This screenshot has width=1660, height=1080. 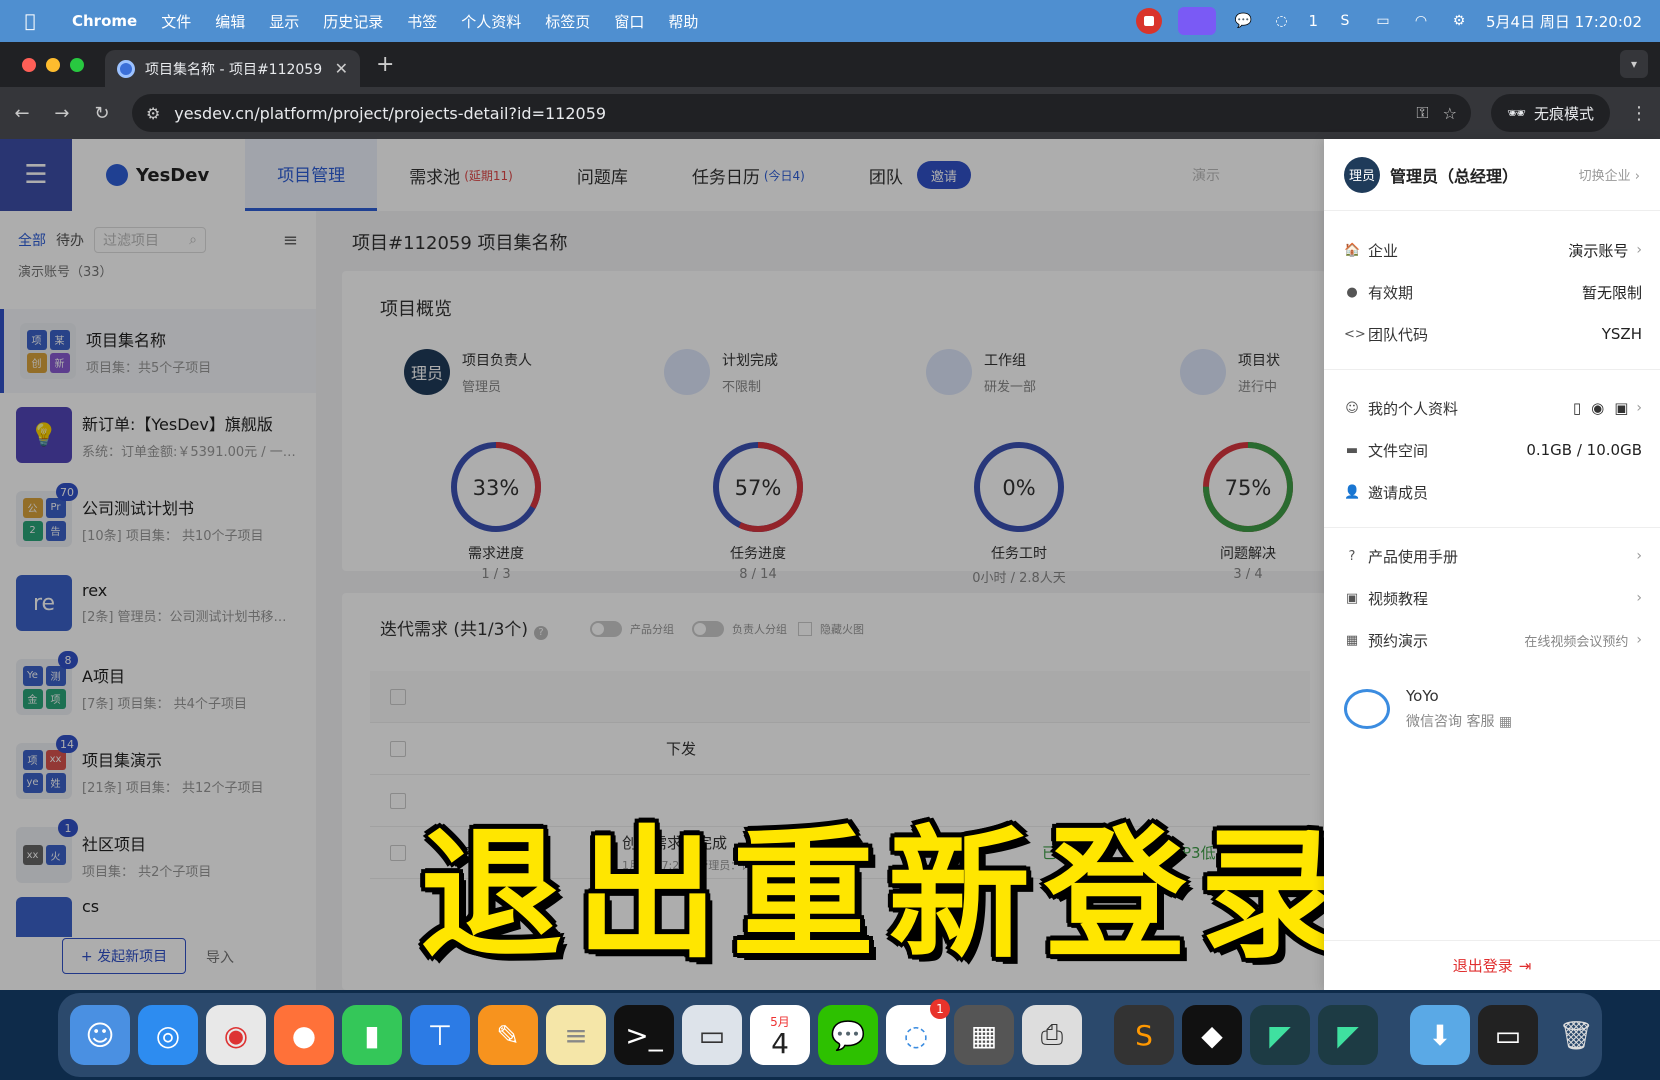 I want to click on terminal-icon: ▣, so click(x=1621, y=408).